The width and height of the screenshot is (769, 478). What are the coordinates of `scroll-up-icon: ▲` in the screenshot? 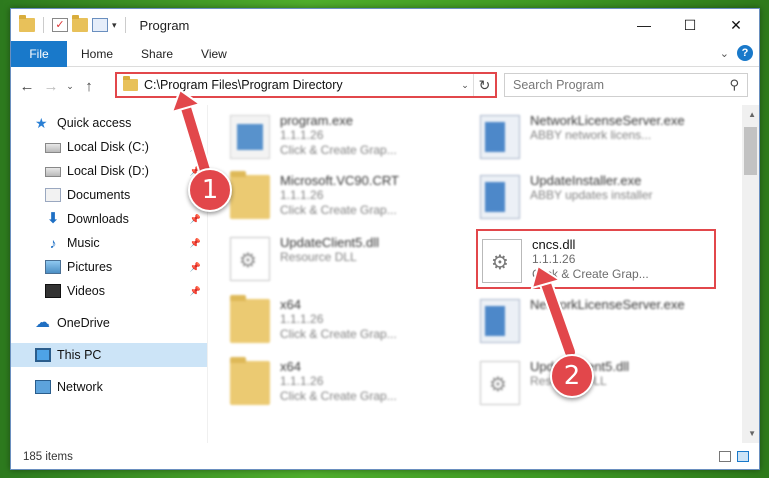 It's located at (752, 114).